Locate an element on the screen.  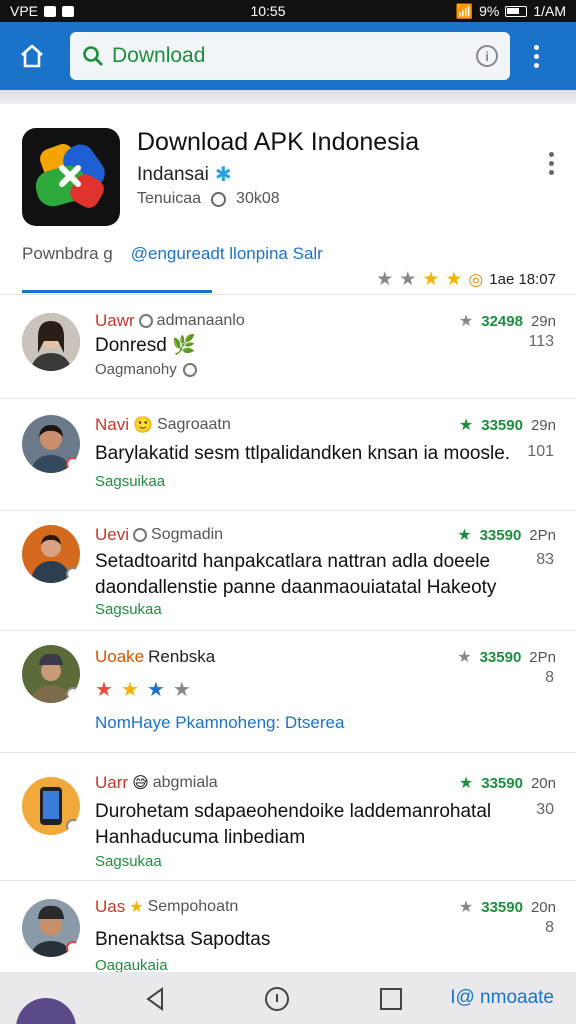
tab-row: Pownbdra g @engureadt llonpina Salr is located at coordinates (172, 254).